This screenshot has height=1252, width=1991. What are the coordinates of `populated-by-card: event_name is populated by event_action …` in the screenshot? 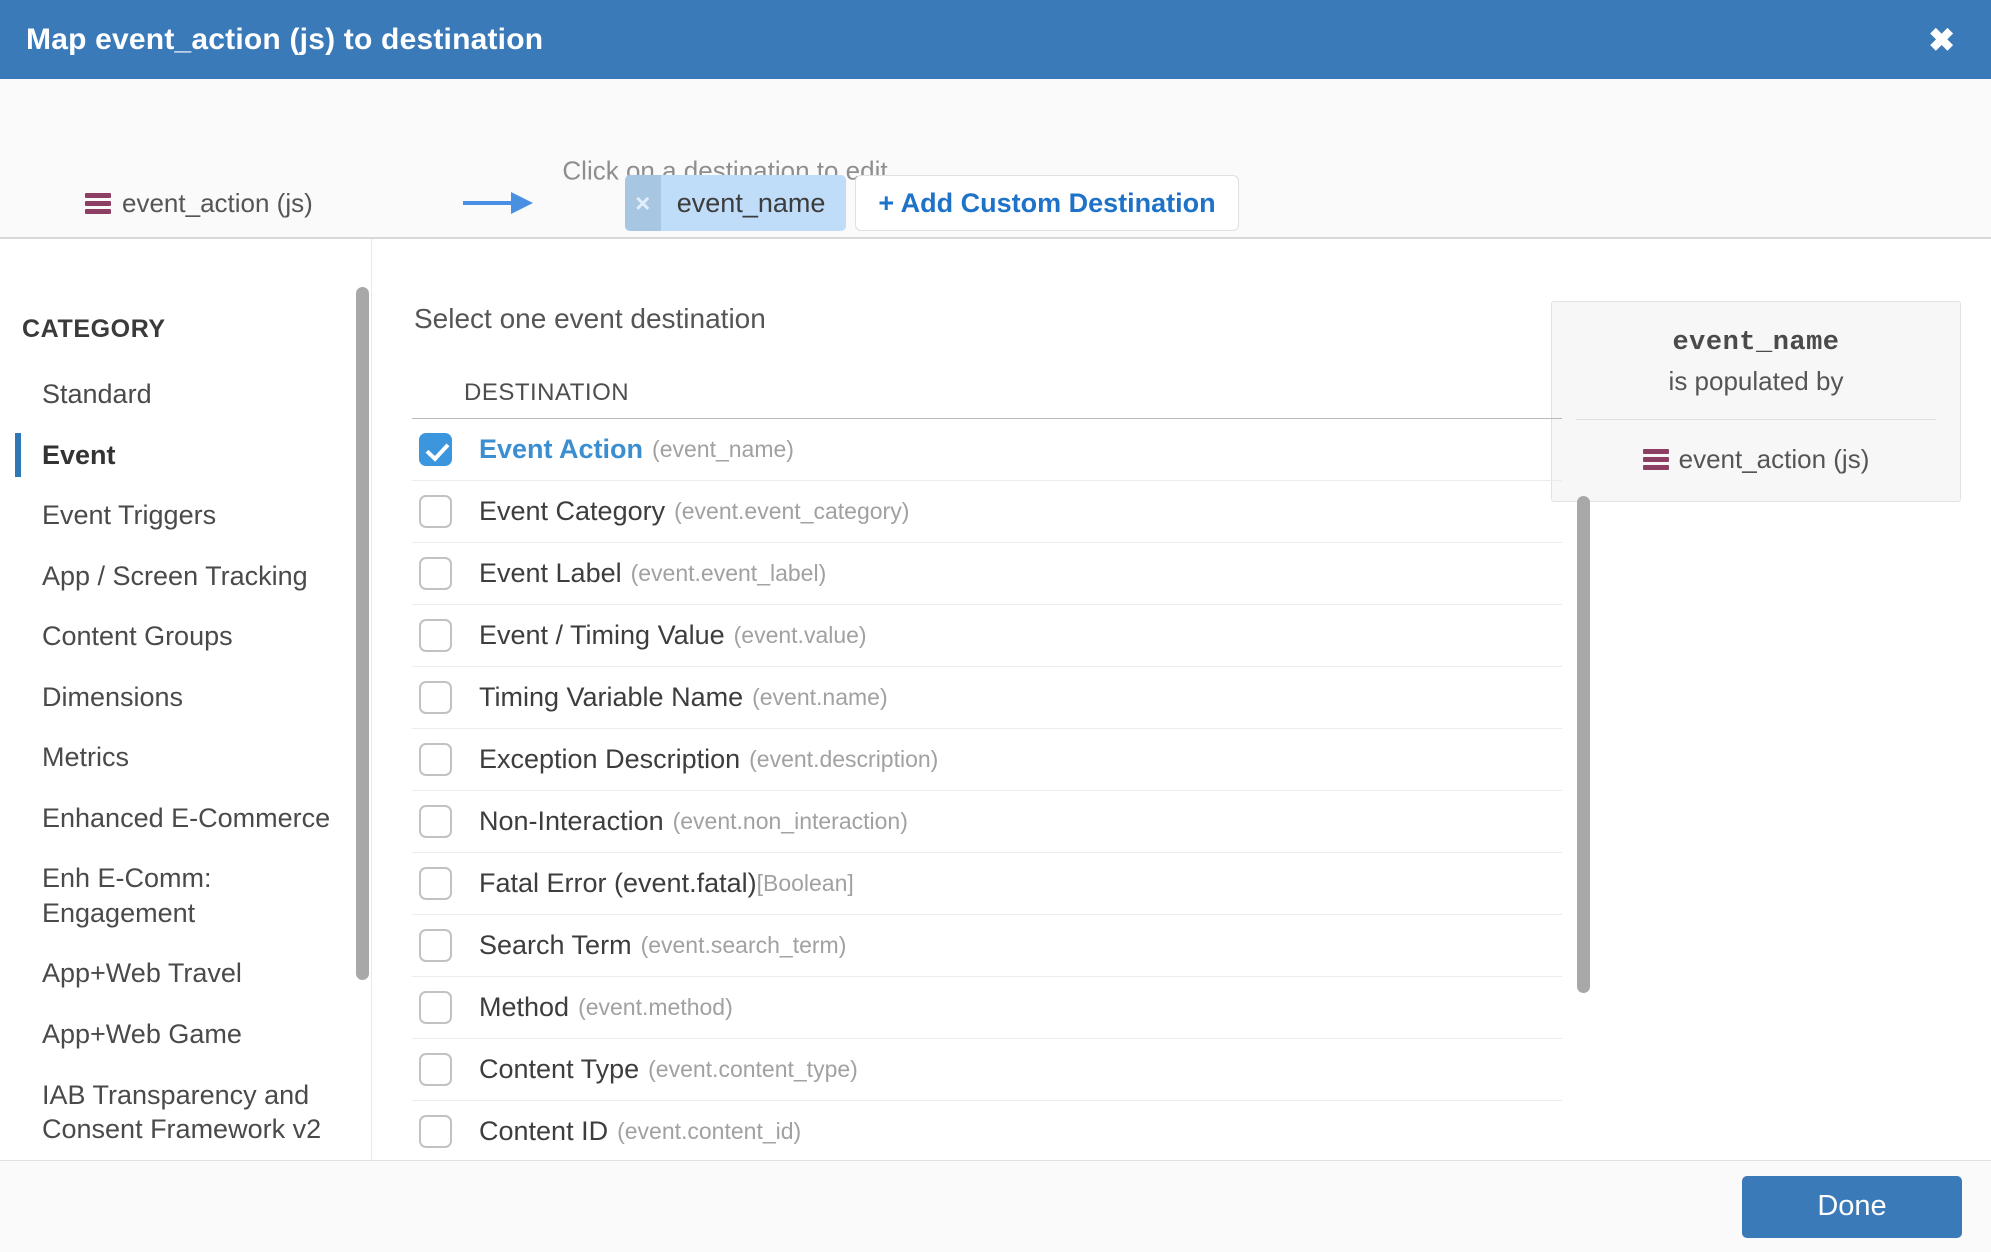 It's located at (1756, 401).